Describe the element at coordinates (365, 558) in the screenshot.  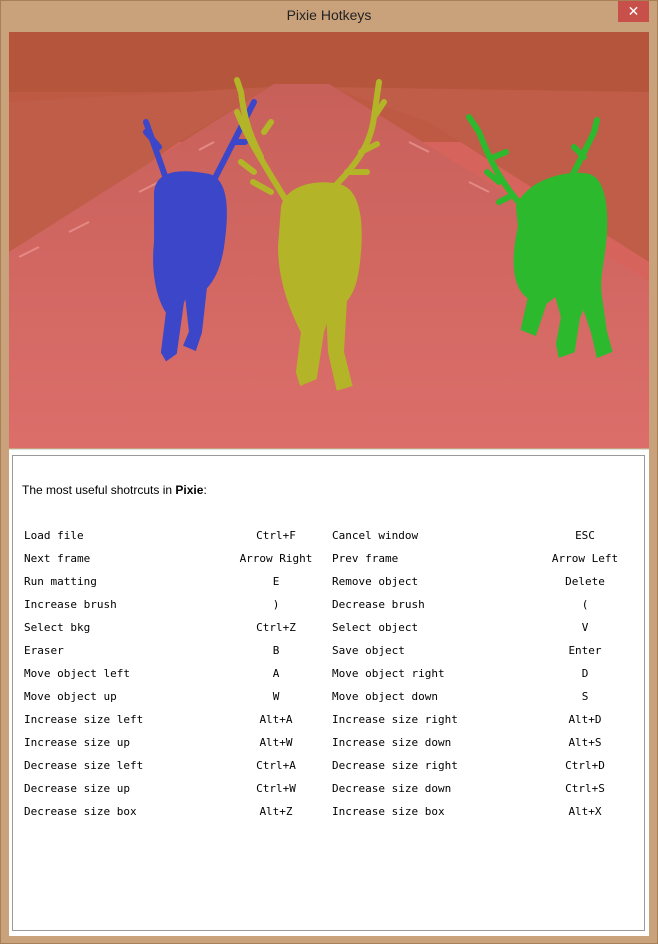
I see `shortcut-action: Prev frame` at that location.